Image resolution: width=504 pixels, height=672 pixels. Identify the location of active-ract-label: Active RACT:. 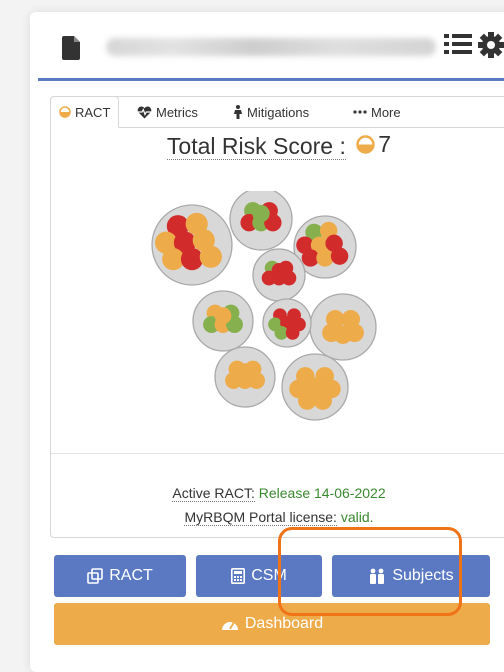
(213, 493).